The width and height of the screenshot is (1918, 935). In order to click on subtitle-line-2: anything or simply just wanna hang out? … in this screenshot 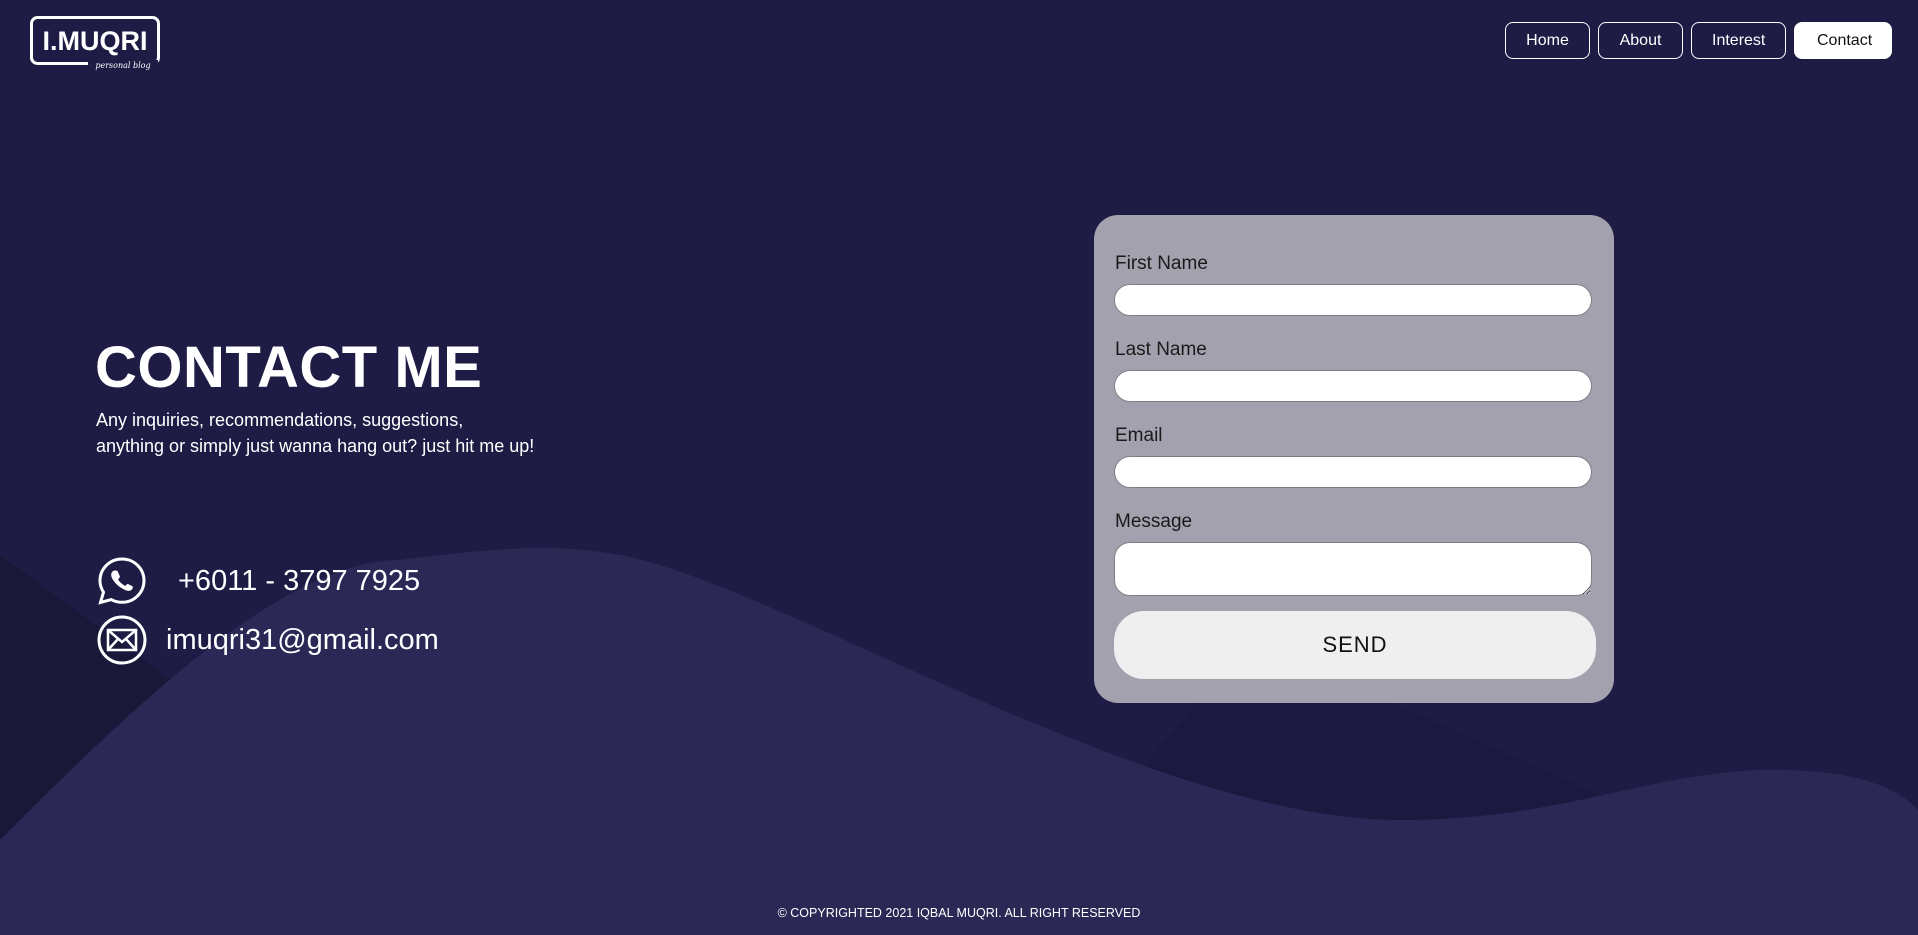, I will do `click(315, 446)`.